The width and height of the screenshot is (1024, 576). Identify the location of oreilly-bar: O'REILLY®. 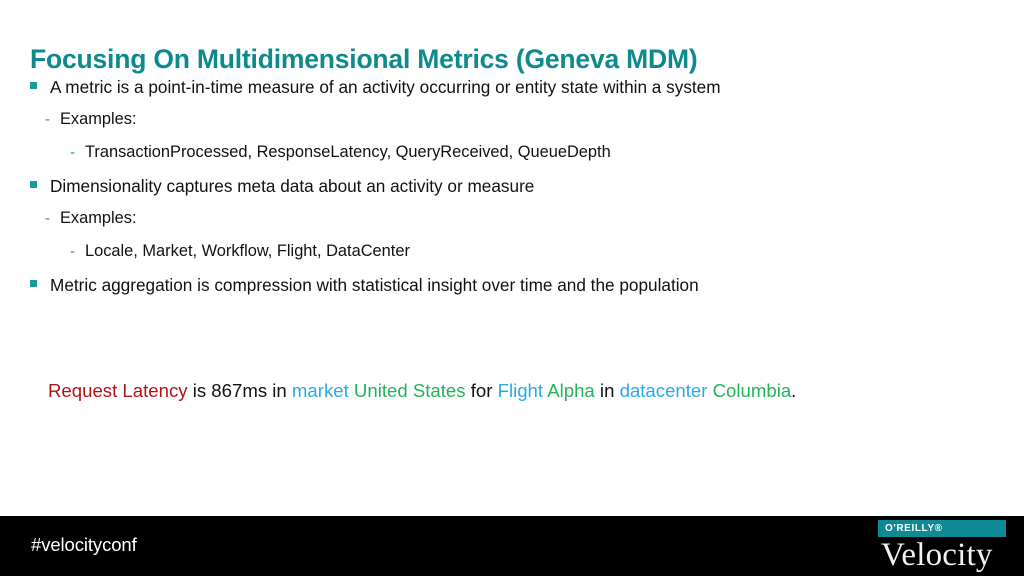
(942, 528).